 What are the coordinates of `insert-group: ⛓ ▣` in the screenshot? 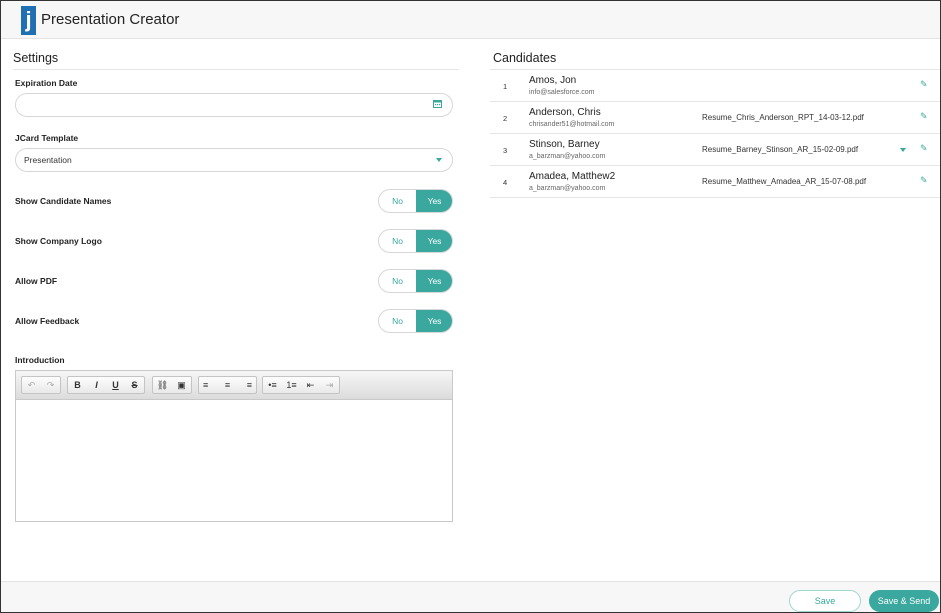 It's located at (172, 385).